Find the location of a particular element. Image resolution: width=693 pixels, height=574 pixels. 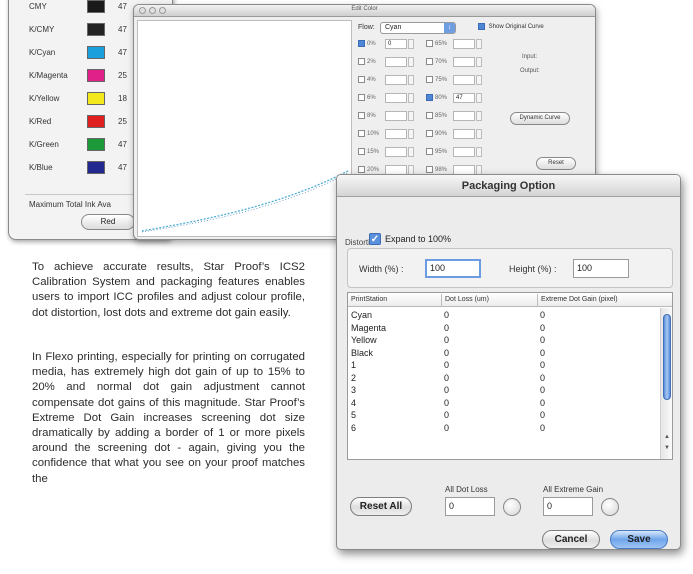

apply-all-dot-loss-button is located at coordinates (512, 507).